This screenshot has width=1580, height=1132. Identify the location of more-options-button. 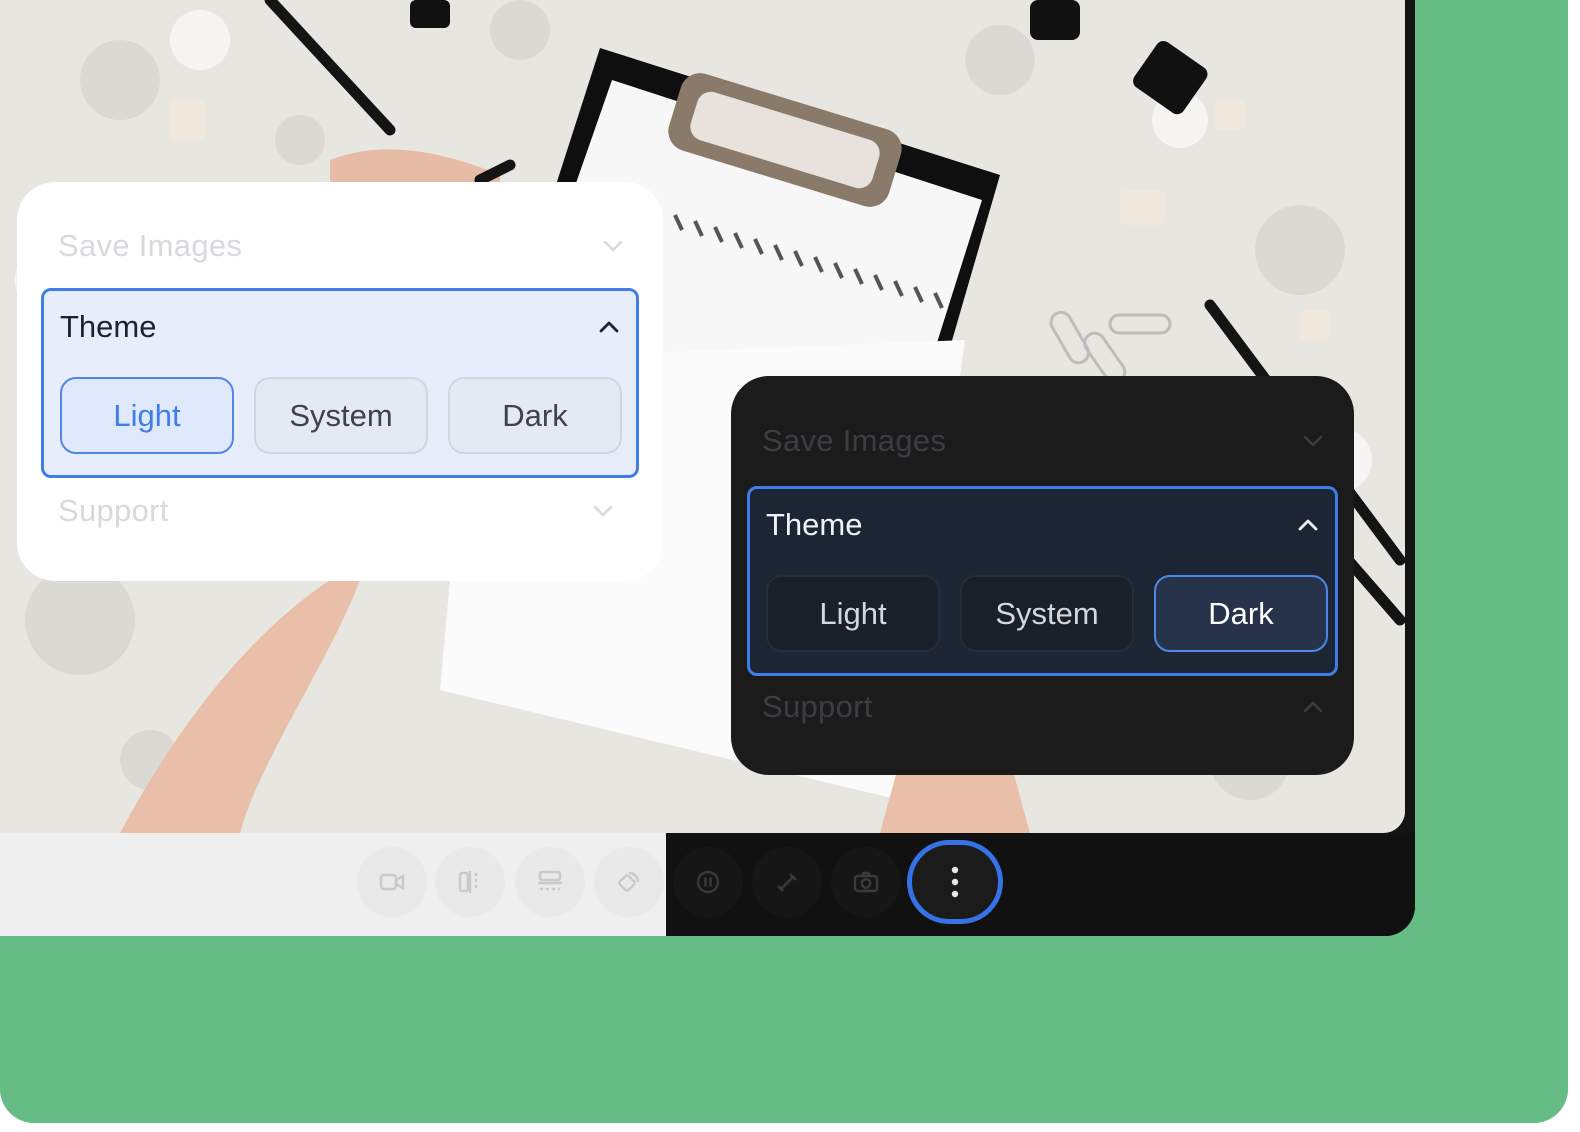
(955, 882).